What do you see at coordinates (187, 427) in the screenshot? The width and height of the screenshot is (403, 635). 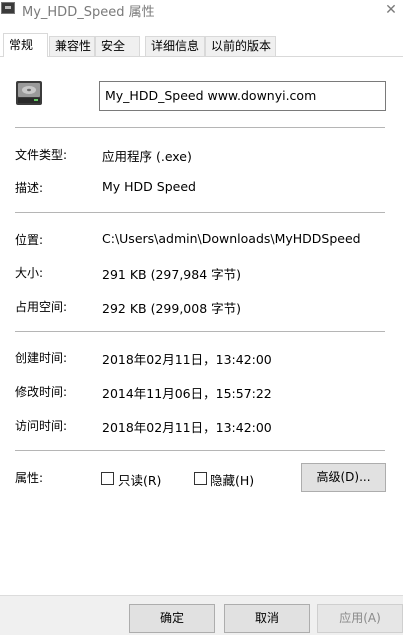 I see `accessed-value: 2018年02月11日，13:42:00` at bounding box center [187, 427].